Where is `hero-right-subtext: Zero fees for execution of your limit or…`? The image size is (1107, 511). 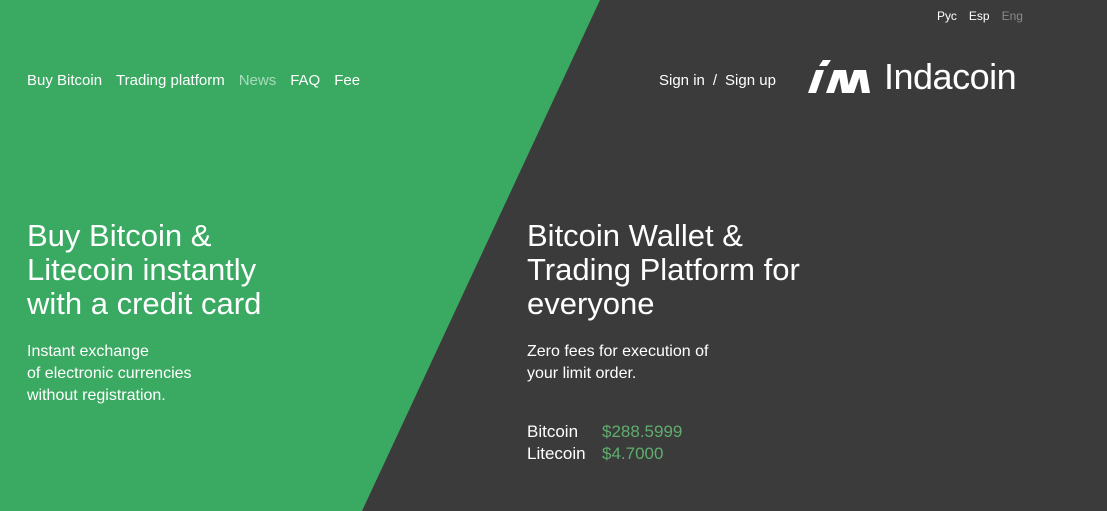 hero-right-subtext: Zero fees for execution of your limit or… is located at coordinates (618, 362).